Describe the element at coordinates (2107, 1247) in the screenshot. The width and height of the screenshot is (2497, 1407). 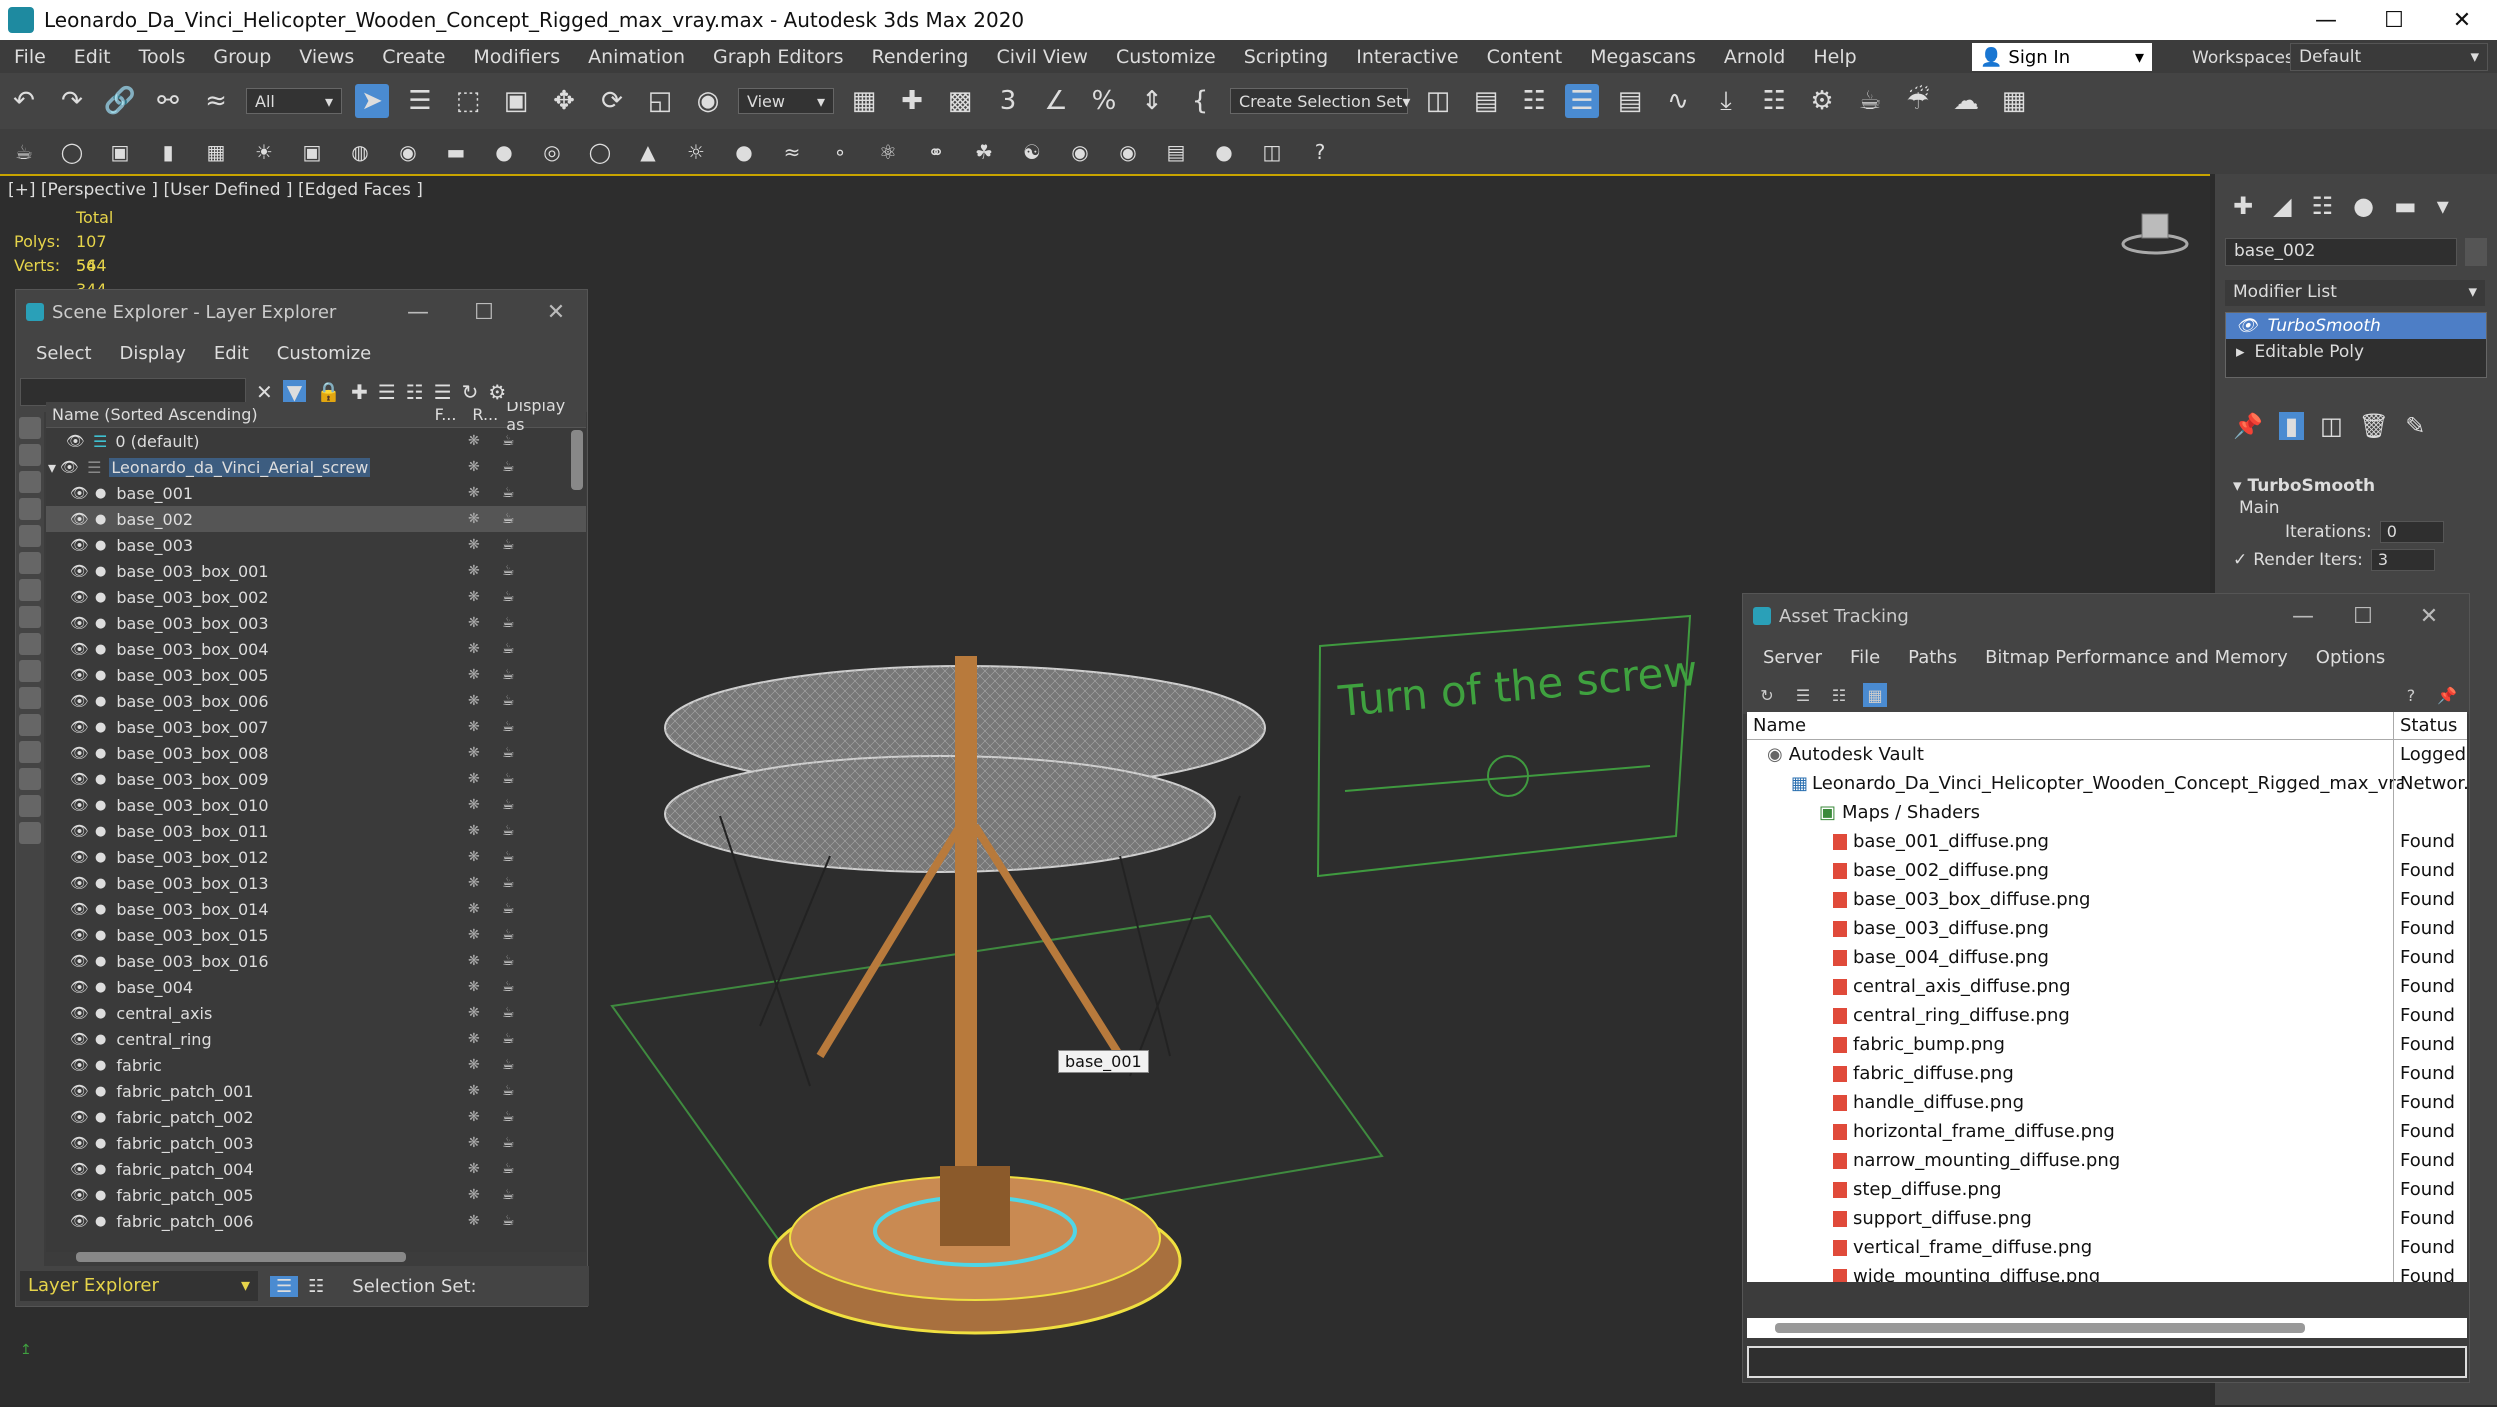
I see `map-row: vertical_frame_diffuse.png Found` at that location.